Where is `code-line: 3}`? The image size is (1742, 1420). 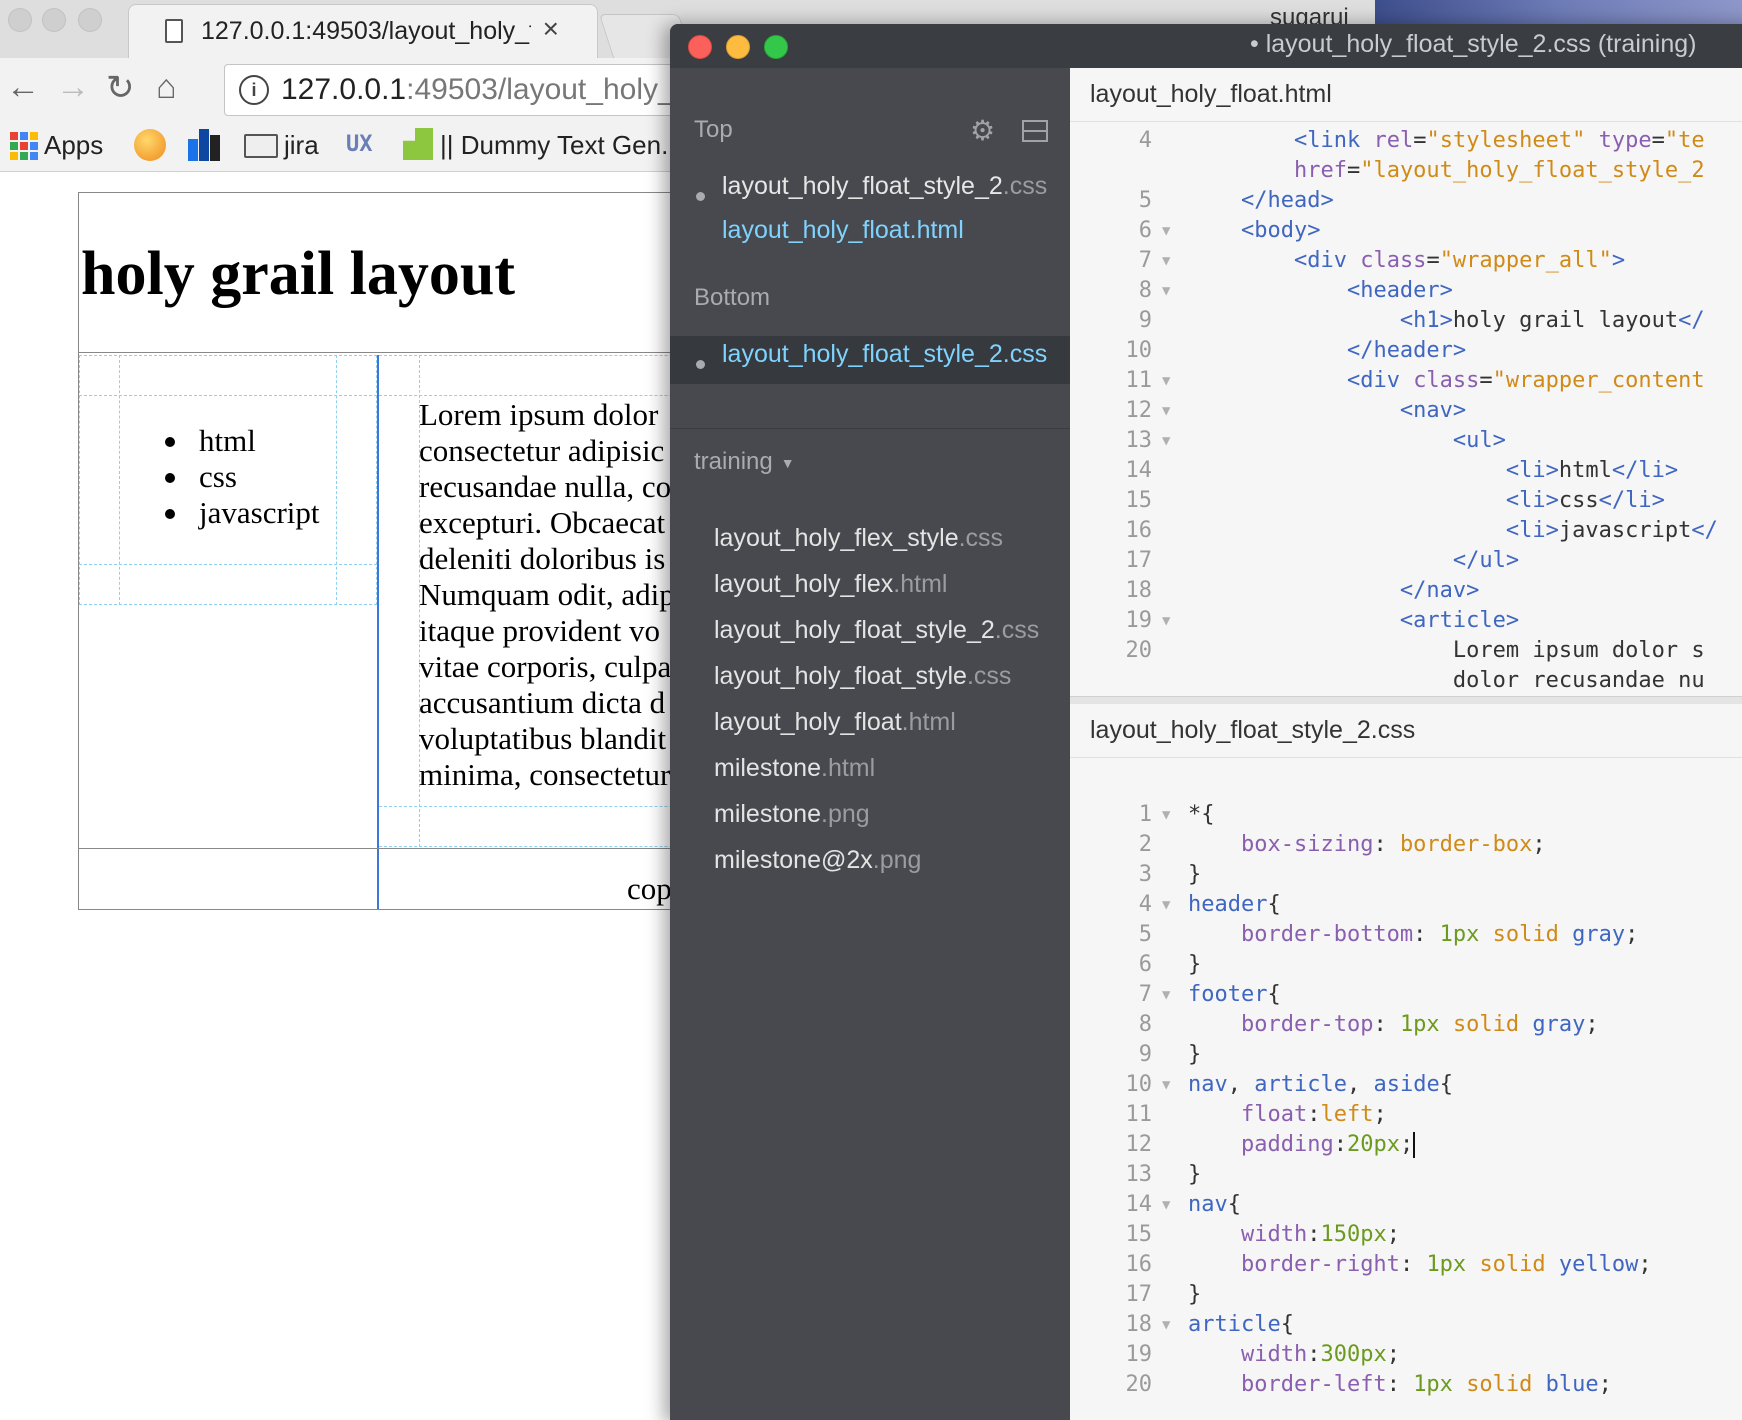
code-line: 3} is located at coordinates (1406, 875).